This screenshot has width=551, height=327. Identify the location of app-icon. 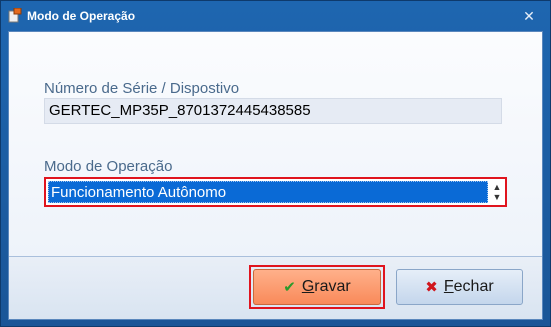
(15, 15).